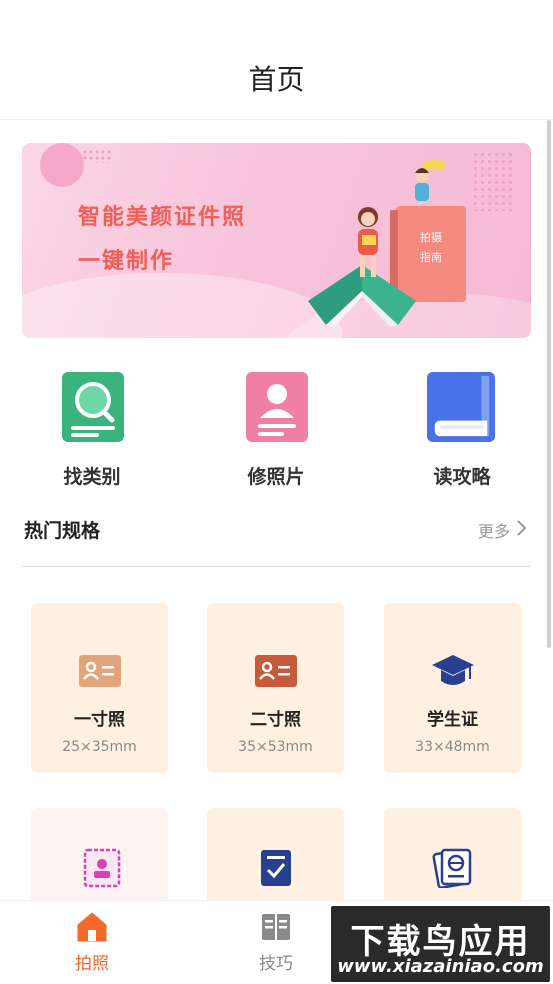  What do you see at coordinates (62, 165) in the screenshot?
I see `balloon-decoration` at bounding box center [62, 165].